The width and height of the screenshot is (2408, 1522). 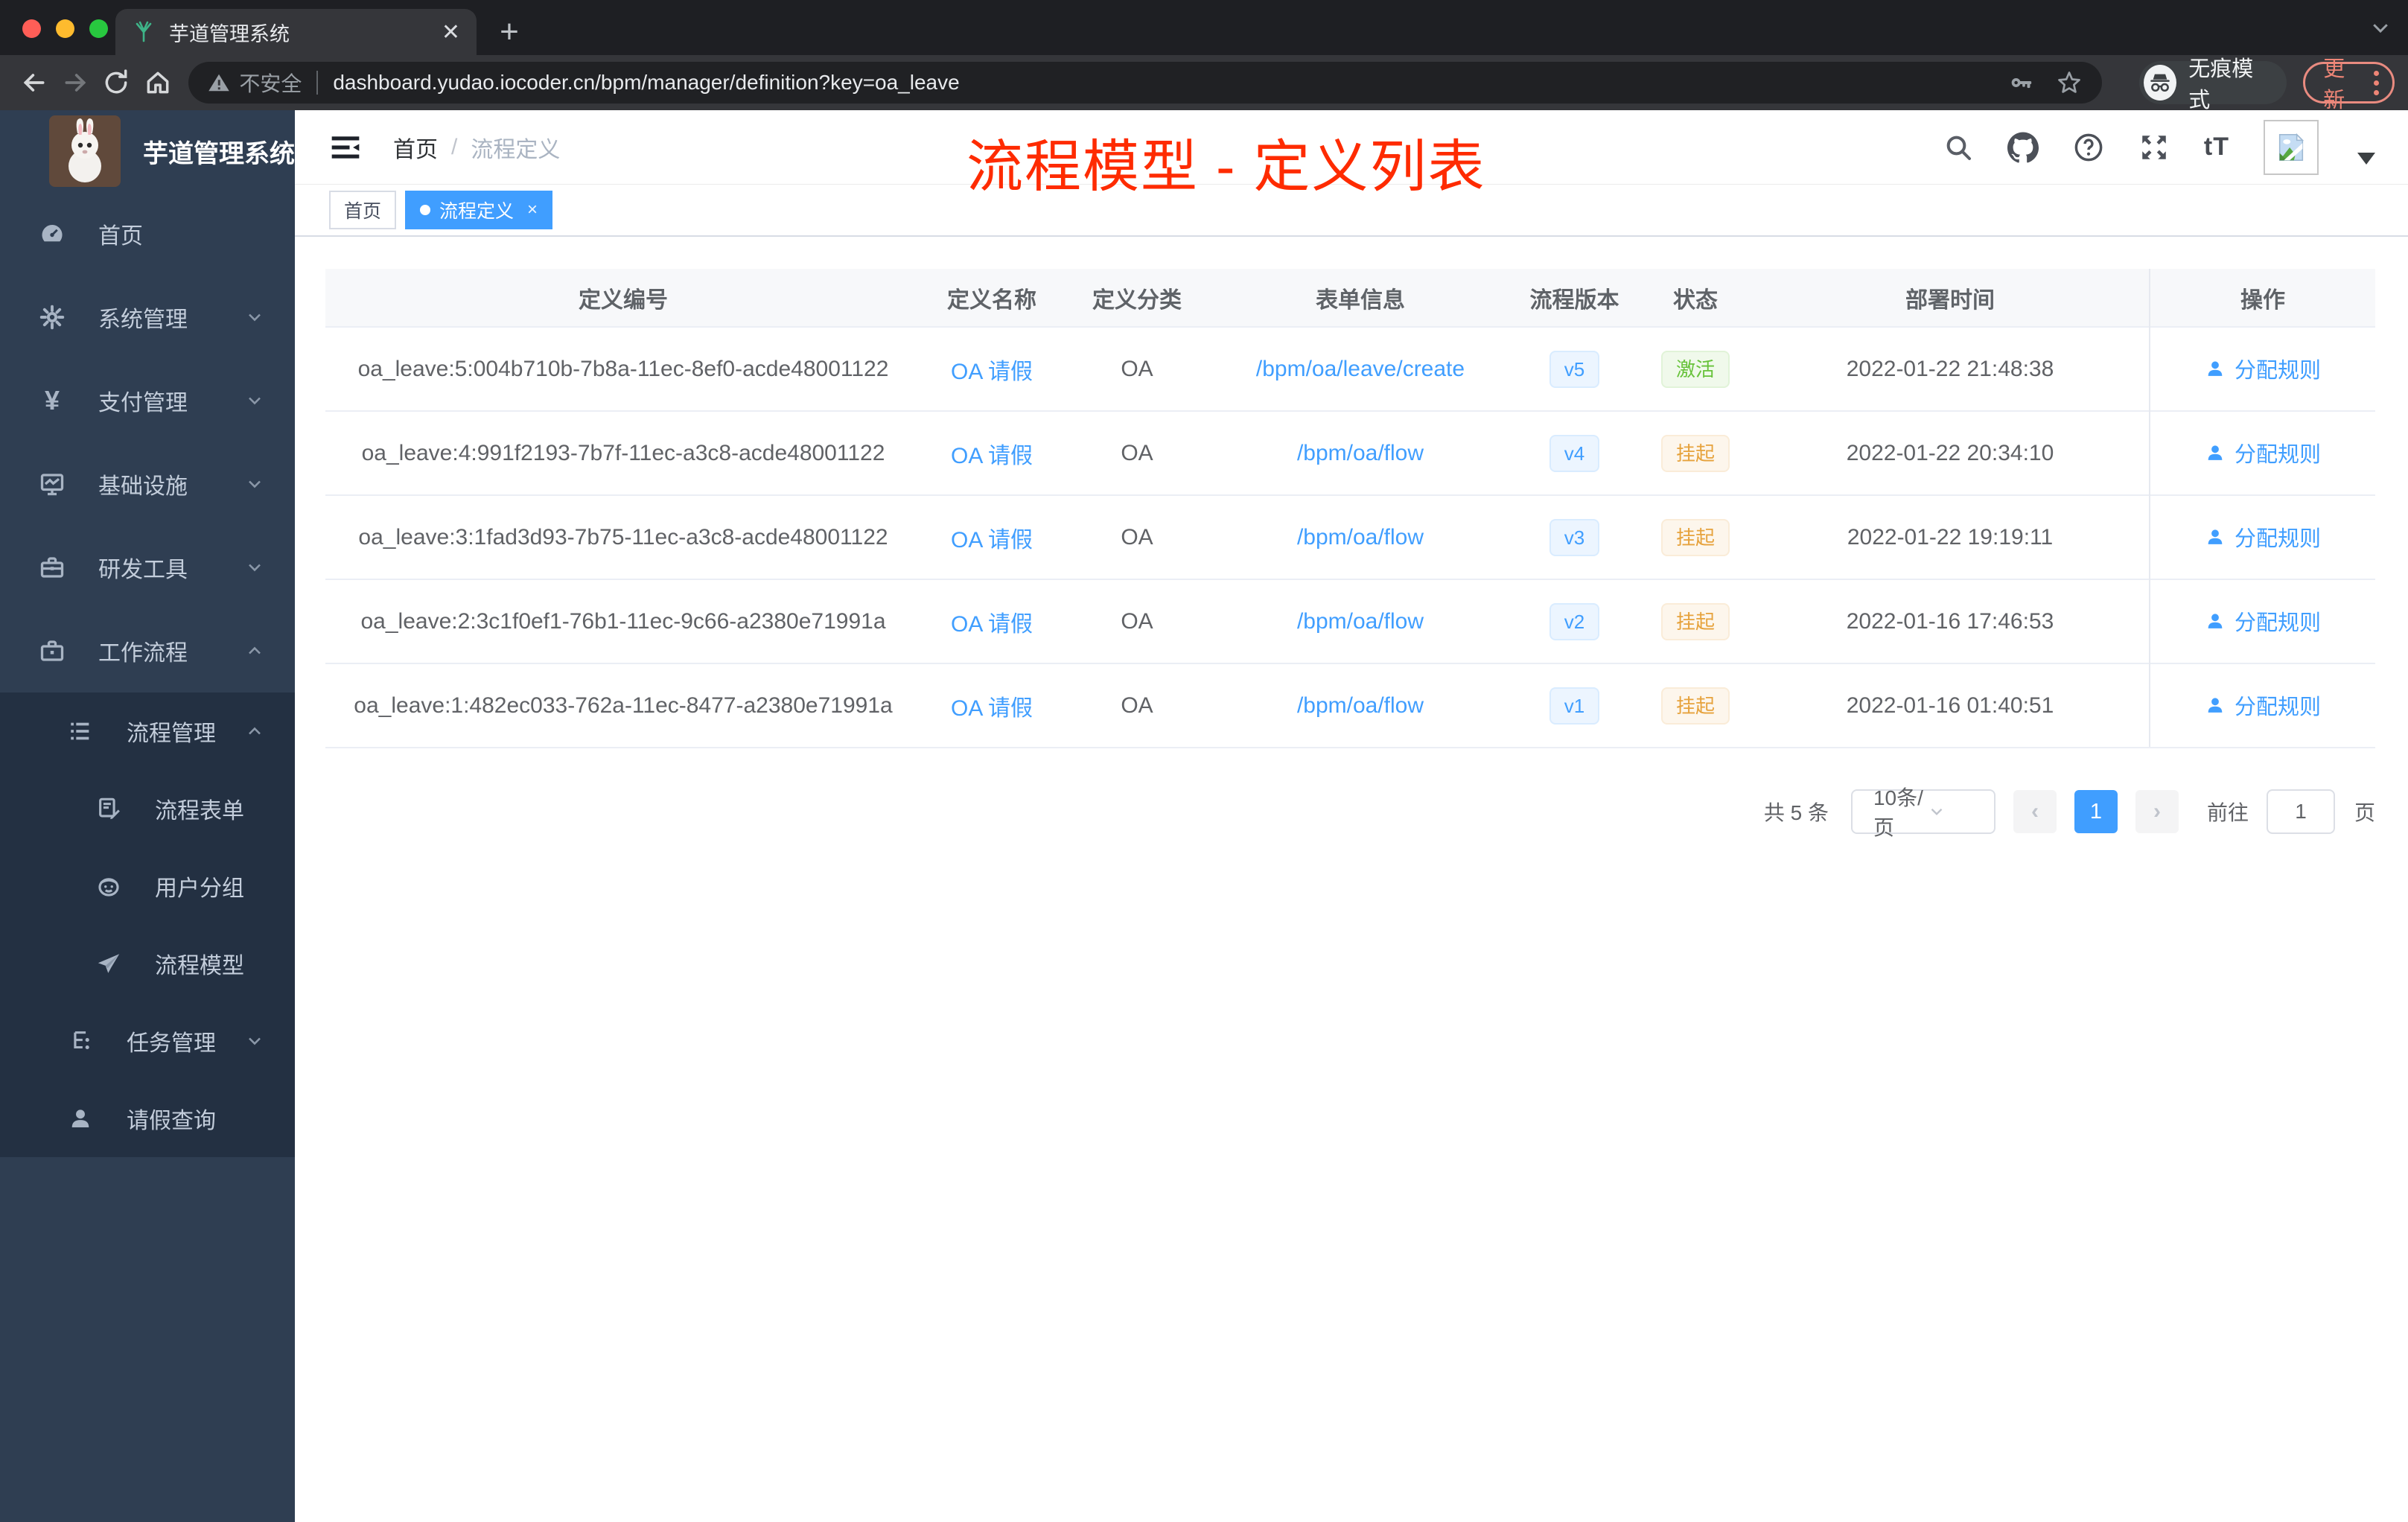 What do you see at coordinates (1958, 147) in the screenshot?
I see `search-icon` at bounding box center [1958, 147].